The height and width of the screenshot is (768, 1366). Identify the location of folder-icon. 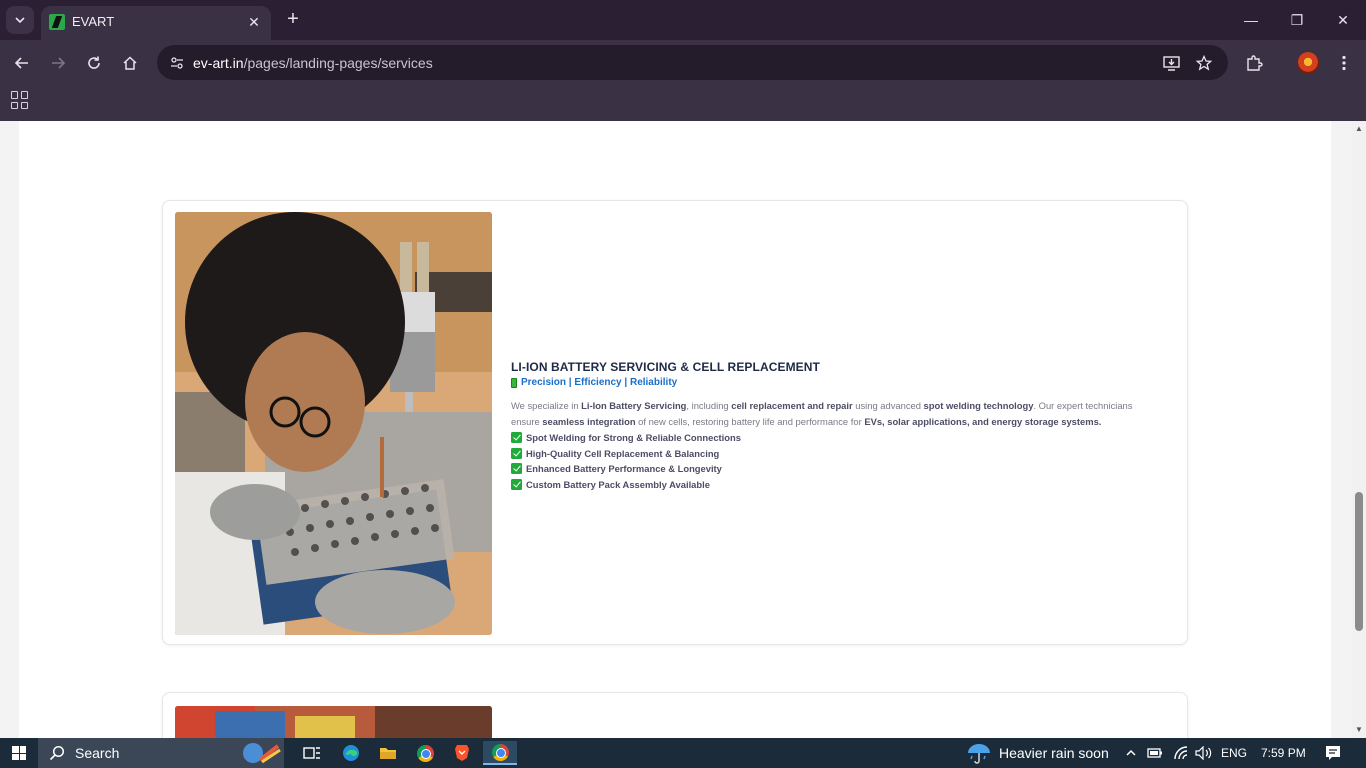
(388, 753).